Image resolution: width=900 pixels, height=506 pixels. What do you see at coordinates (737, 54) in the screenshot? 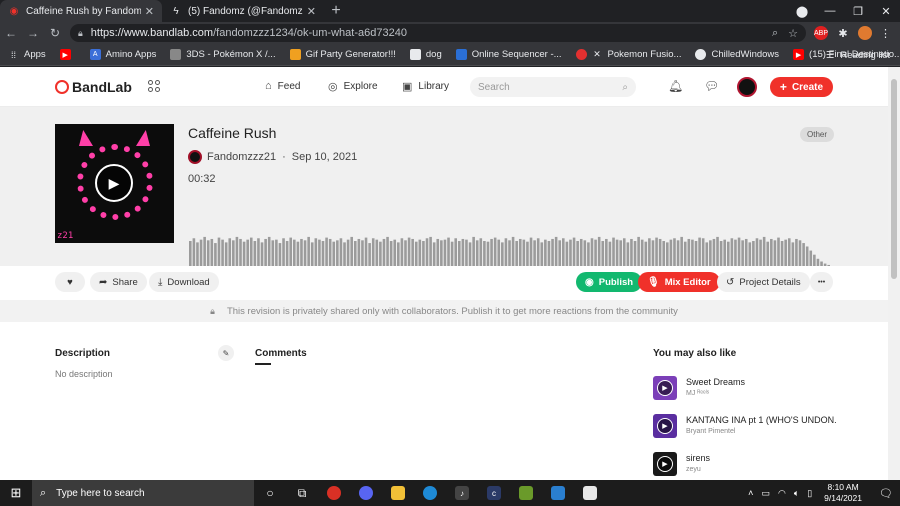
I see `bookmark-chilledwindows: ChilledWindows` at bounding box center [737, 54].